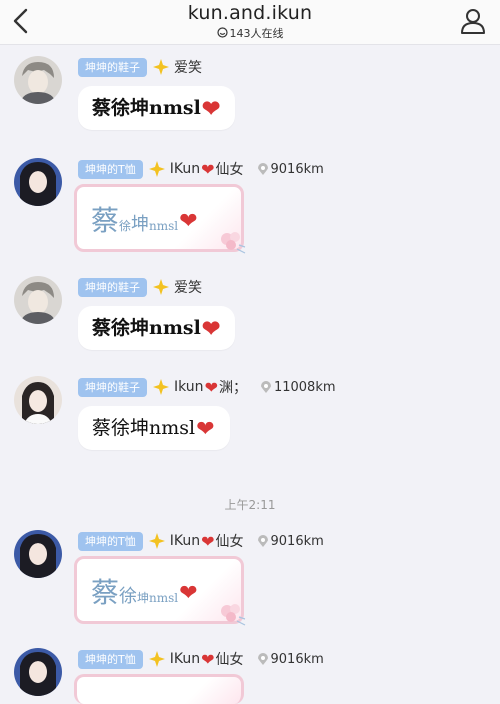  I want to click on time-divider: 上午2:11, so click(250, 505).